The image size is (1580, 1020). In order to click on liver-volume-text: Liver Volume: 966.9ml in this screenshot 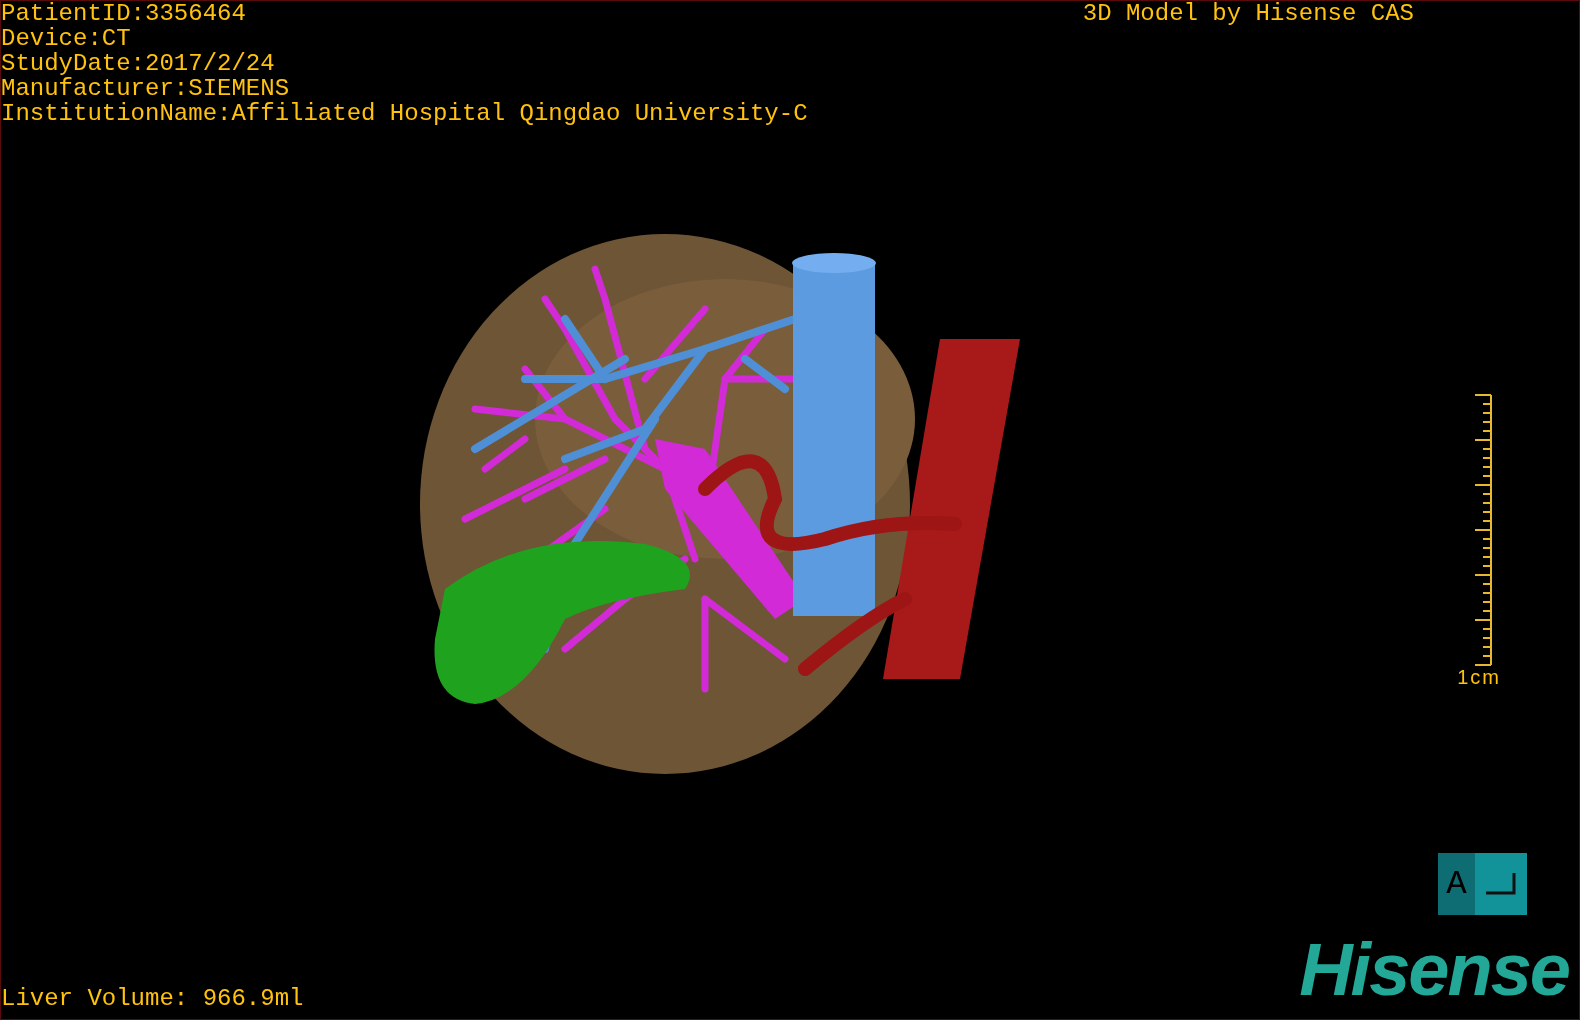, I will do `click(152, 998)`.